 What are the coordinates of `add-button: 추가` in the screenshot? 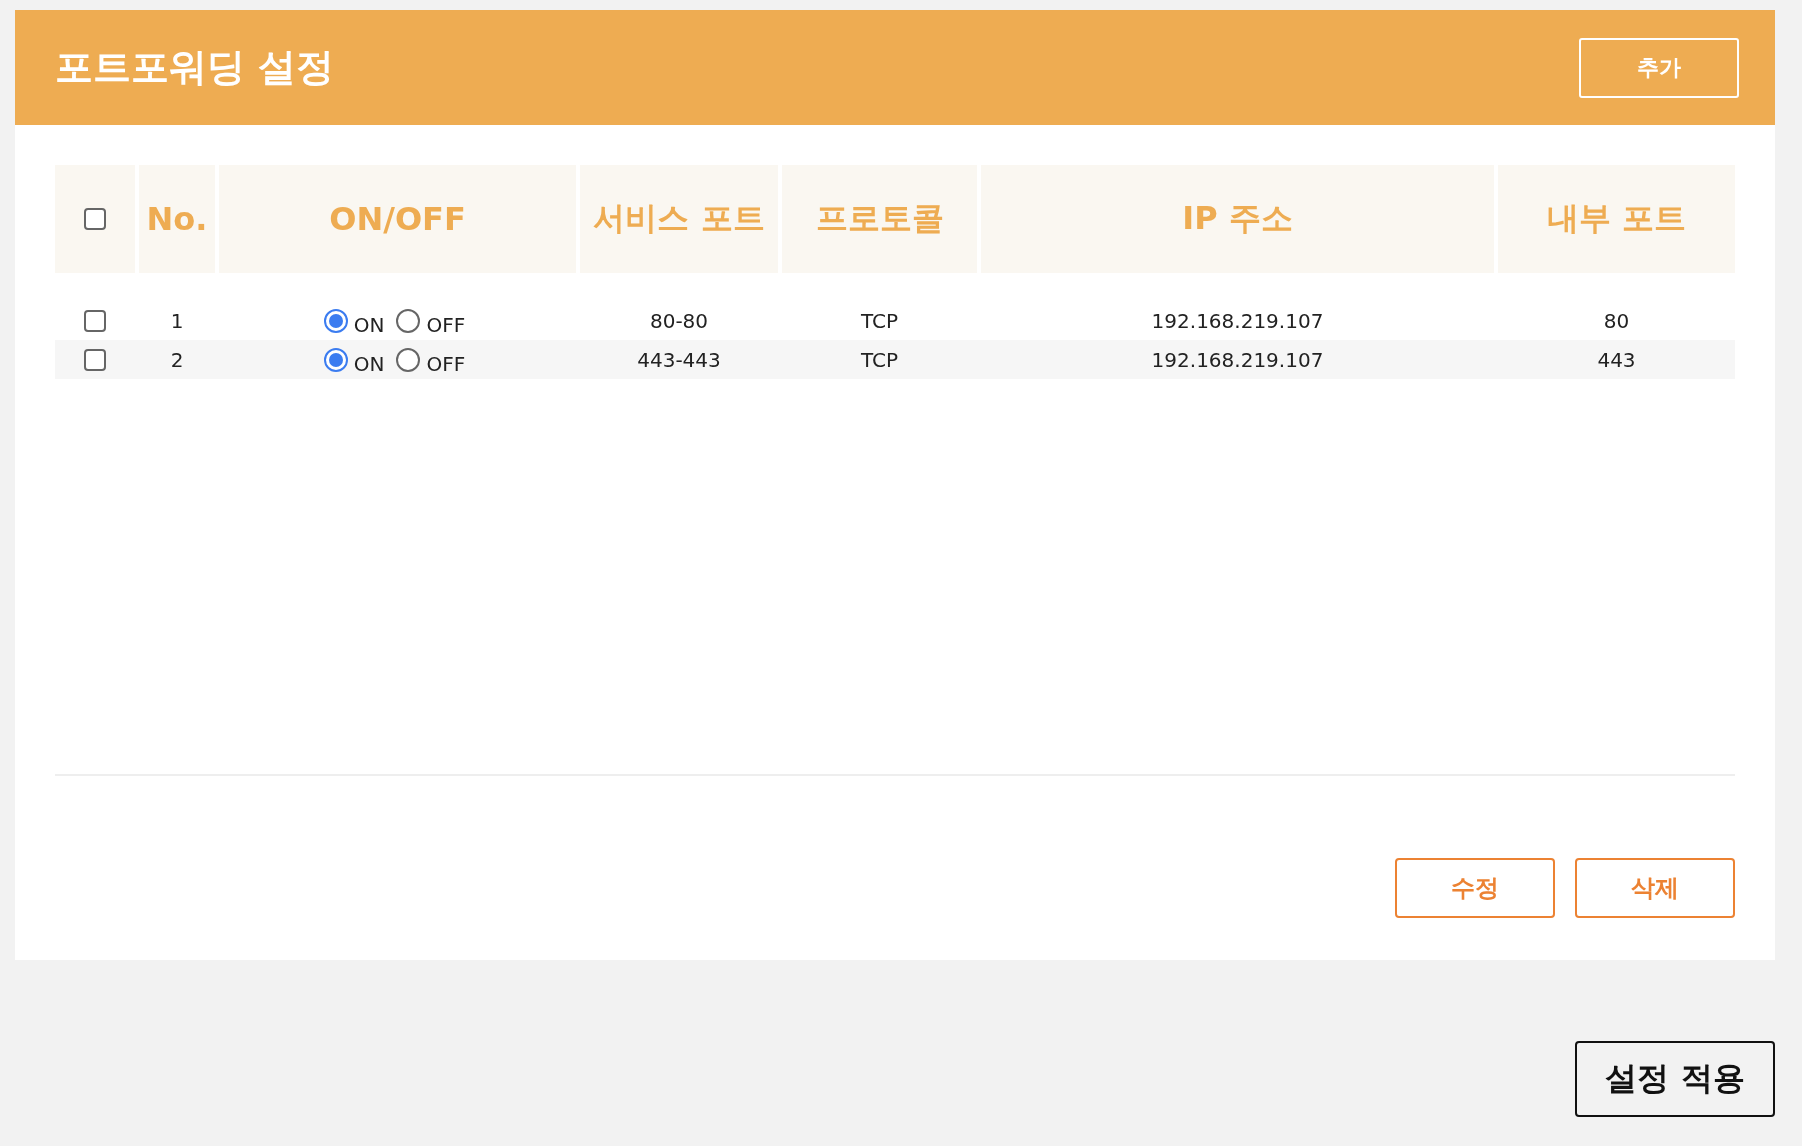 It's located at (1659, 67).